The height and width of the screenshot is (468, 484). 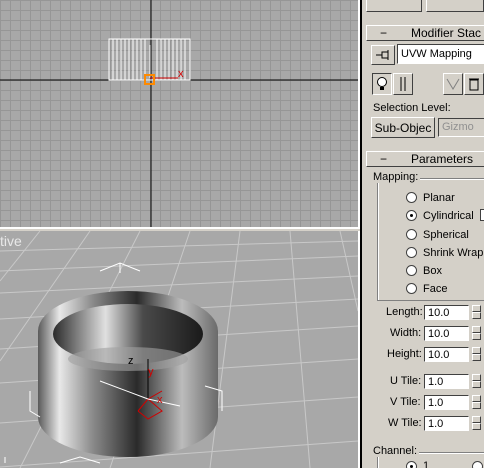 What do you see at coordinates (448, 216) in the screenshot?
I see `mapping-option-label: Cylindrical` at bounding box center [448, 216].